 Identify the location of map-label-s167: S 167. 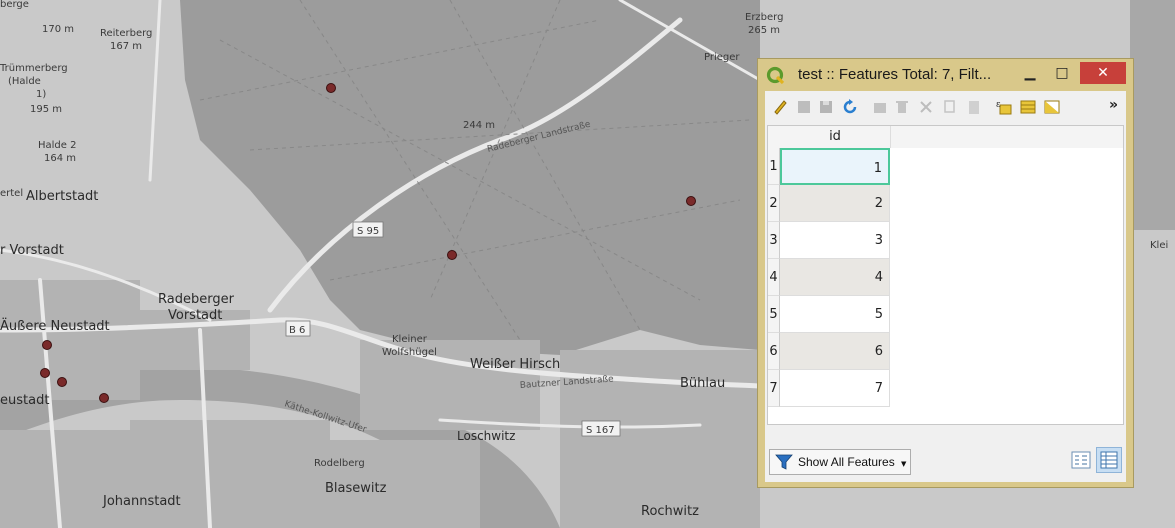
(600, 430).